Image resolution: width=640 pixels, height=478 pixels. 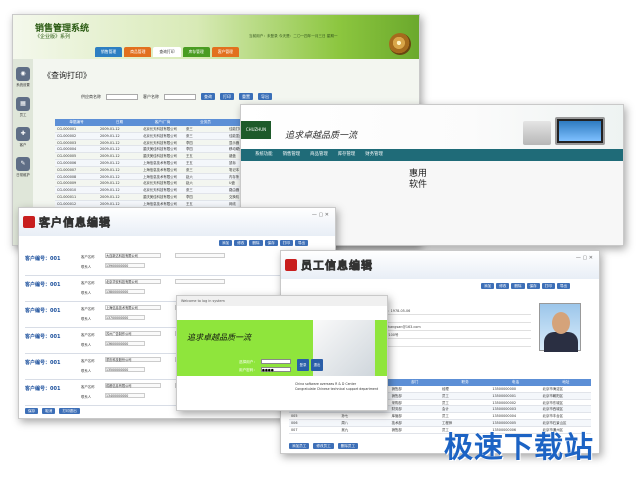 I want to click on table-cell: 13500000004, so click(x=504, y=416).